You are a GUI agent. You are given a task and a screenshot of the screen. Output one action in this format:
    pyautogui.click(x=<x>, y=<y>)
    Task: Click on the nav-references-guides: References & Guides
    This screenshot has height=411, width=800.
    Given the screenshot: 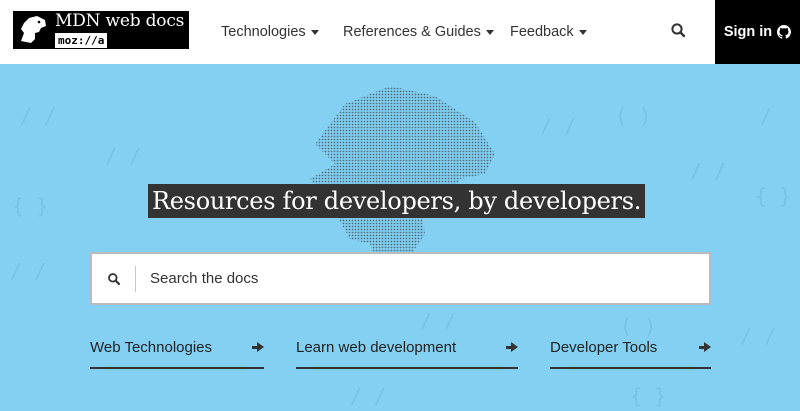 What is the action you would take?
    pyautogui.click(x=418, y=32)
    